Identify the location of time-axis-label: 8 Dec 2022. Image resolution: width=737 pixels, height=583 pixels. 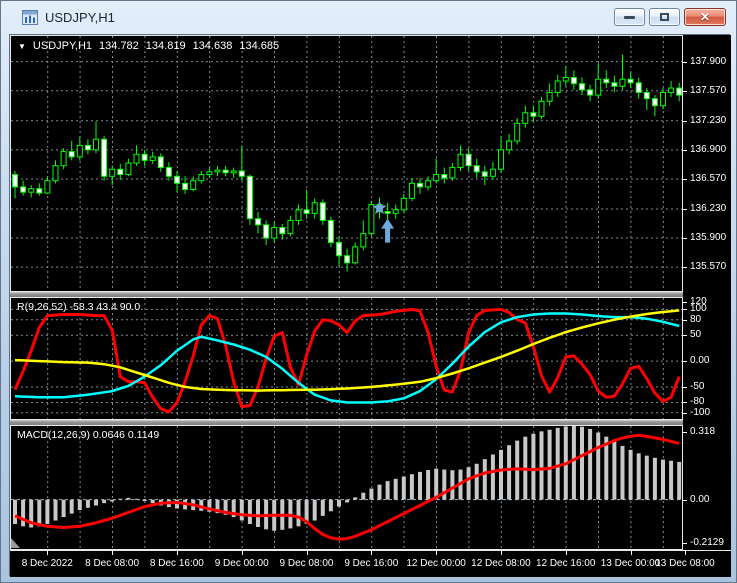
(47, 563).